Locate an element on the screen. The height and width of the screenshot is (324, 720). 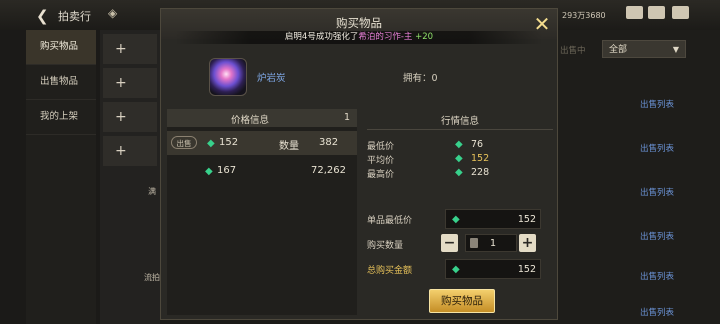
total-row: 总购买金额 ◆ 152 is located at coordinates (460, 269).